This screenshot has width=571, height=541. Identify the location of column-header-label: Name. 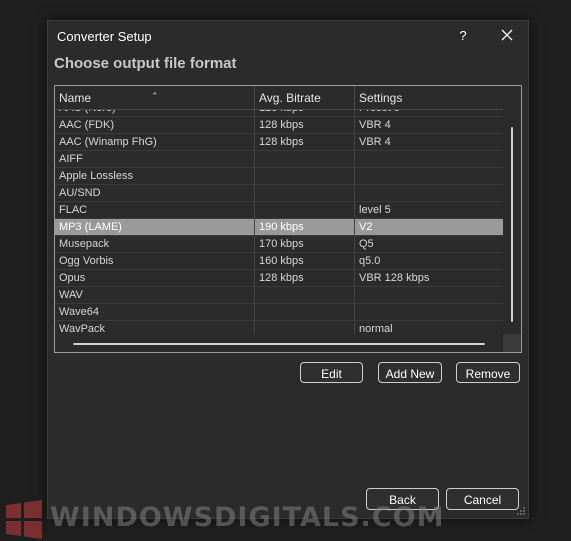
(75, 98).